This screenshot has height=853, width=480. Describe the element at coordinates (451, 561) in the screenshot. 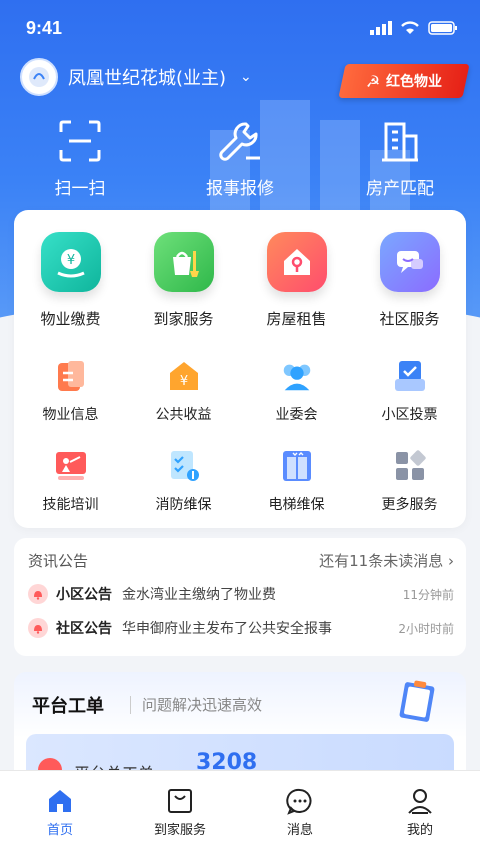

I see `chevron-right-icon: ›` at that location.